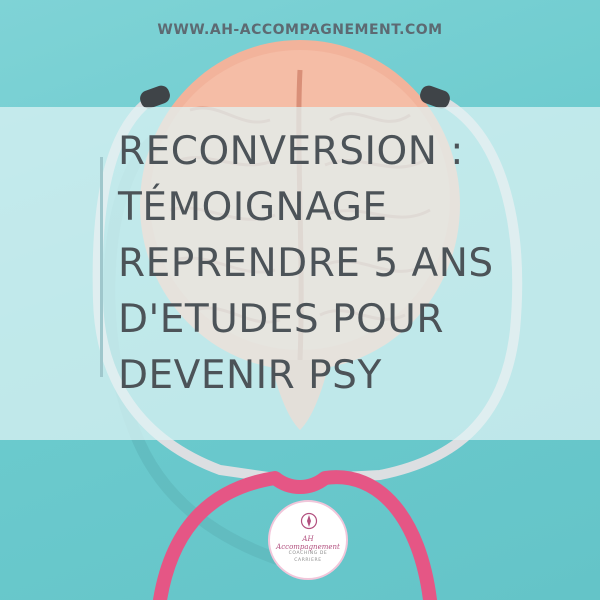  What do you see at coordinates (291, 151) in the screenshot?
I see `headline-line: RECONVERSION :` at bounding box center [291, 151].